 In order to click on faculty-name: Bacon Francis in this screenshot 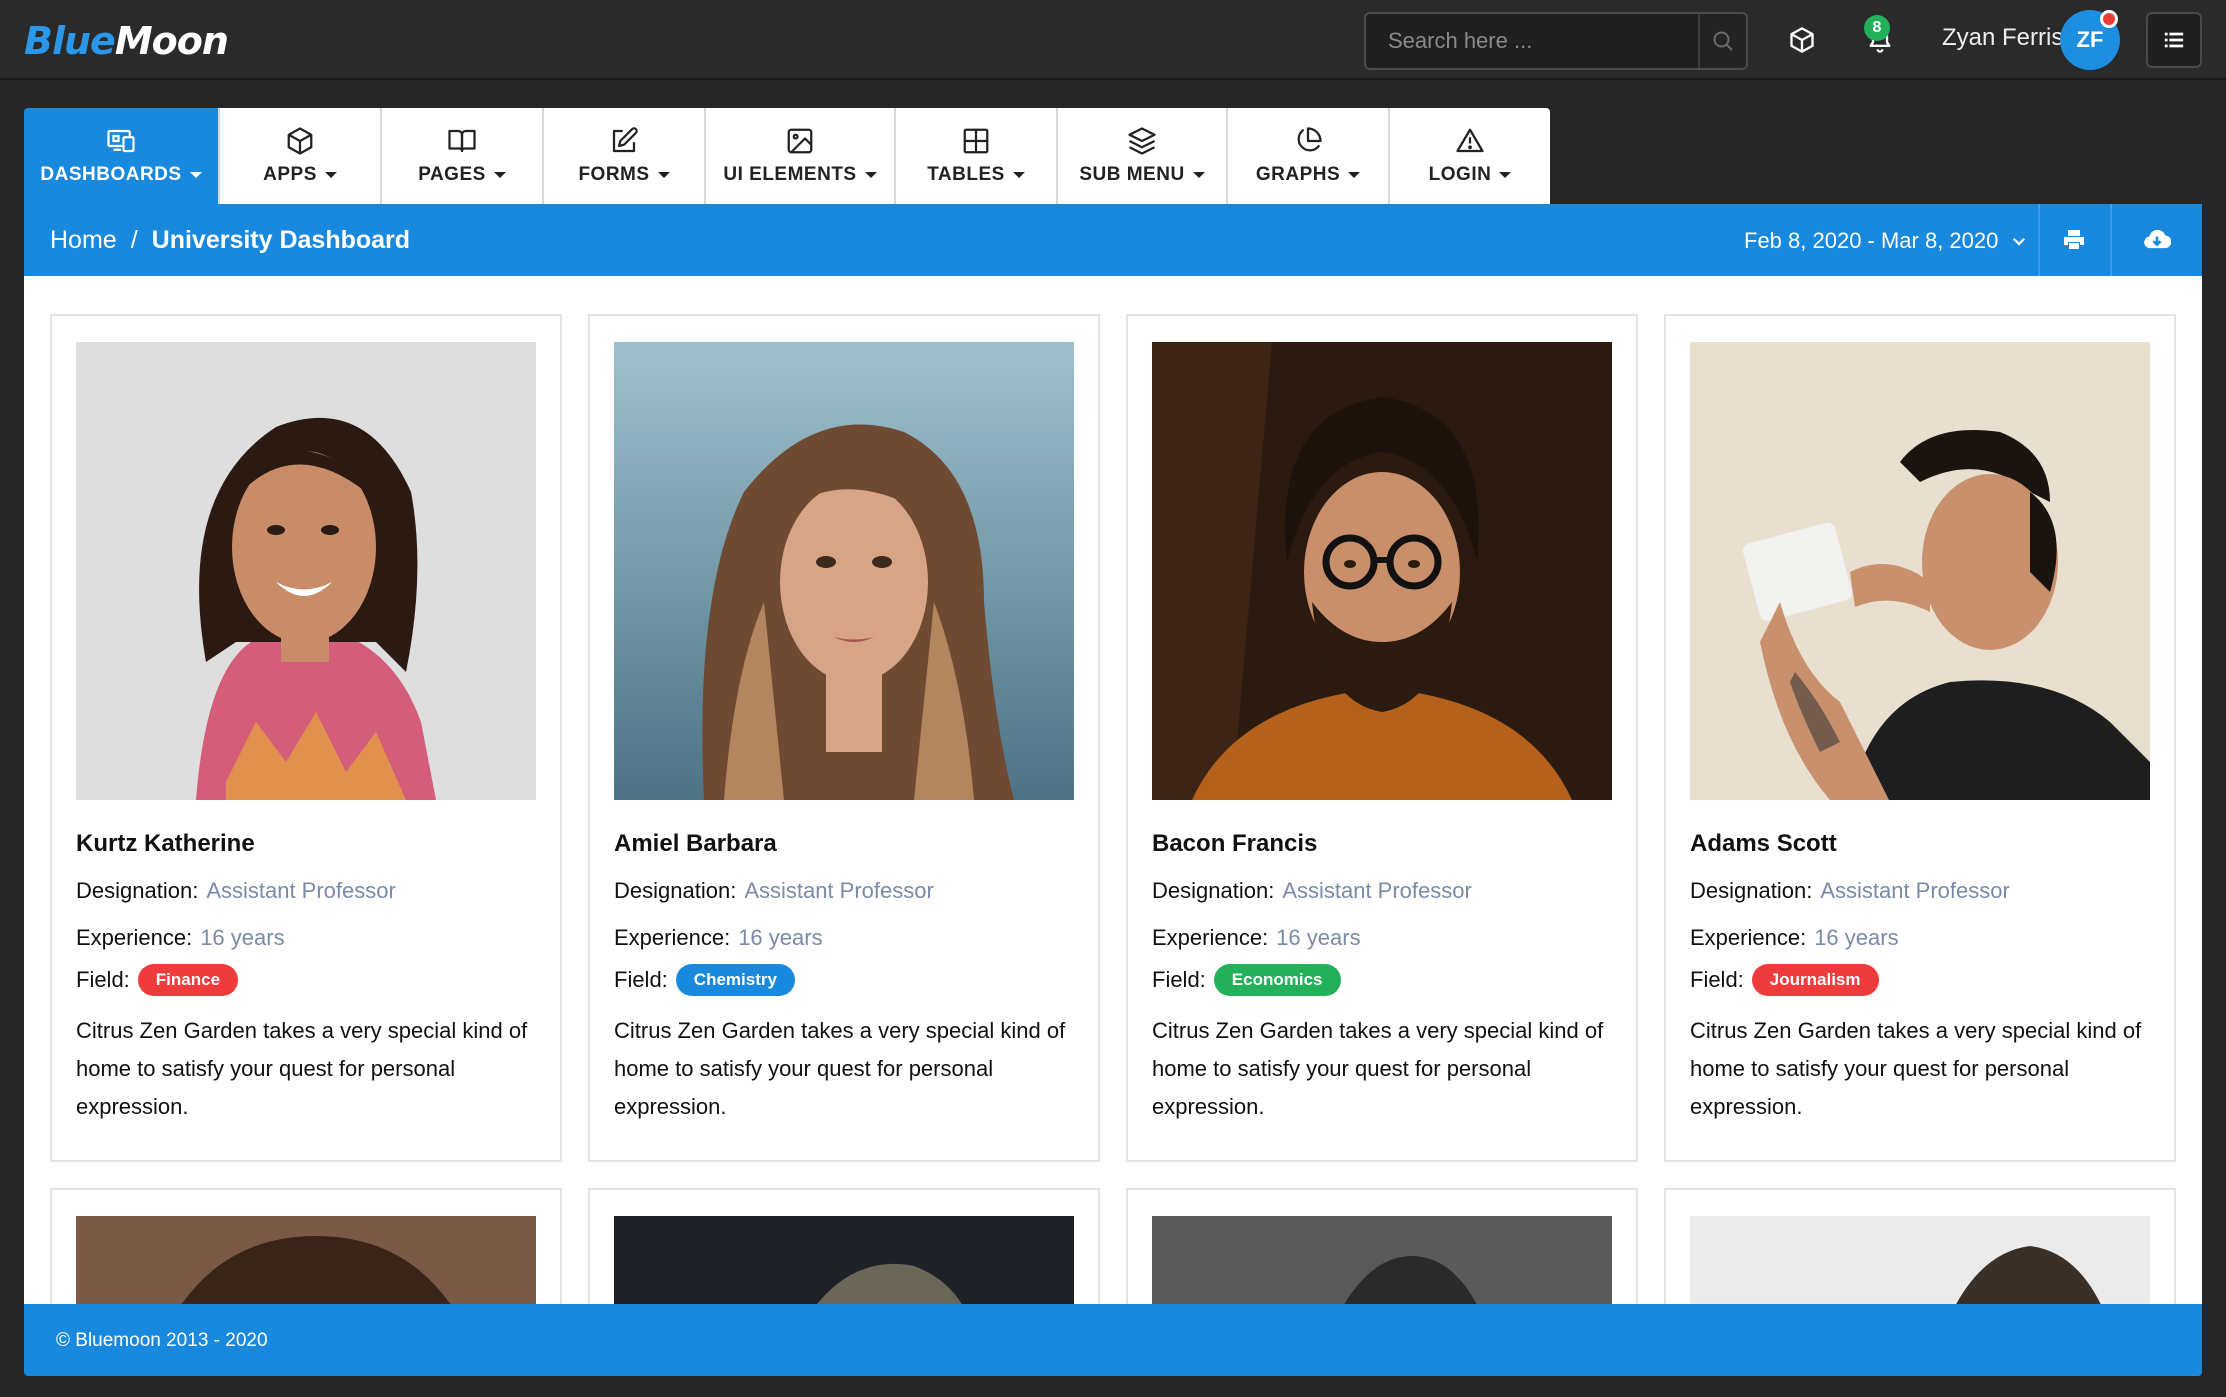, I will do `click(1234, 844)`.